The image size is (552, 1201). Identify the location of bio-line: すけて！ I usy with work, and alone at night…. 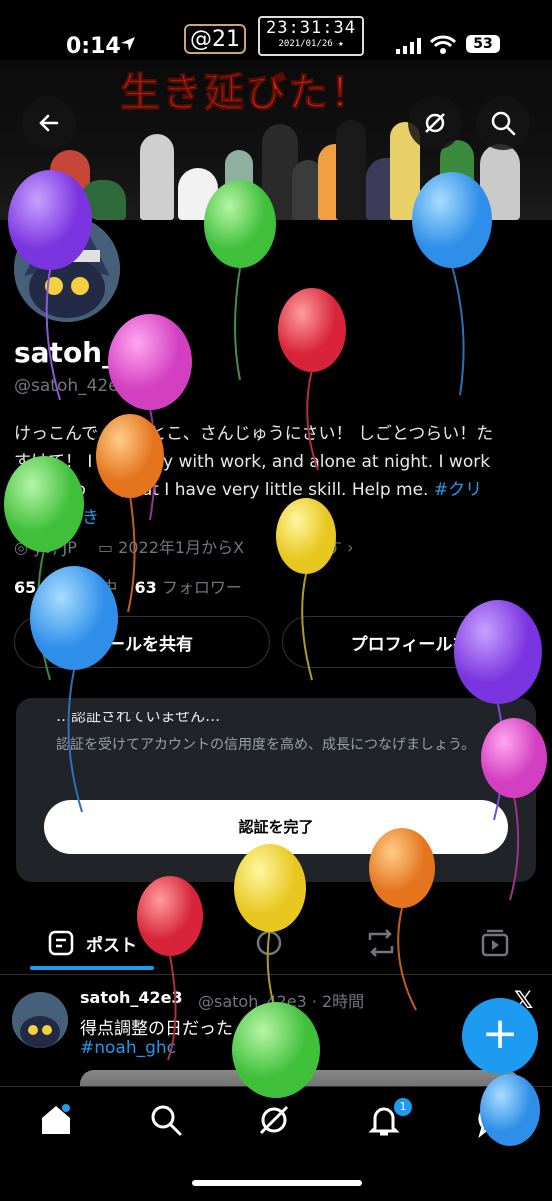
(252, 462).